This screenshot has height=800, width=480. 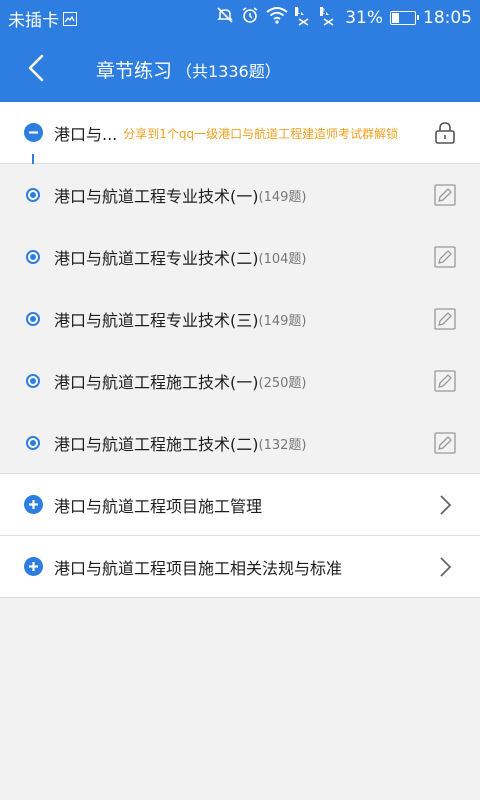 I want to click on sim1-label: 1, so click(x=298, y=11).